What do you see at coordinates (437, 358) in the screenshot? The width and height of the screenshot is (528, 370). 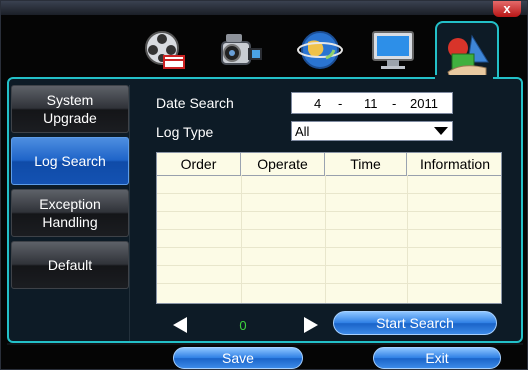 I see `exit-button: Exit` at bounding box center [437, 358].